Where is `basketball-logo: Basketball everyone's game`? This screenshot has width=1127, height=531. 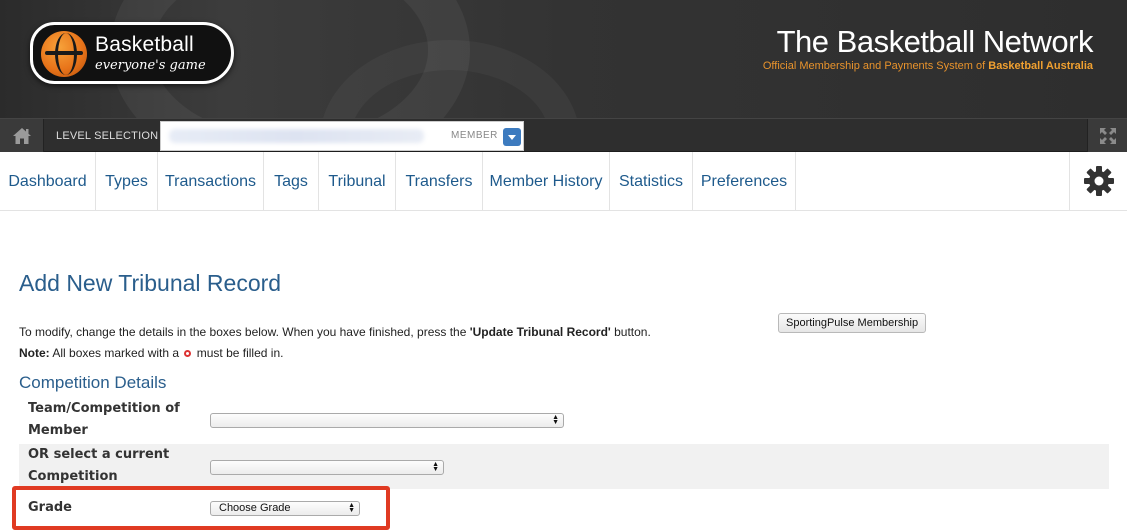
basketball-logo: Basketball everyone's game is located at coordinates (132, 53).